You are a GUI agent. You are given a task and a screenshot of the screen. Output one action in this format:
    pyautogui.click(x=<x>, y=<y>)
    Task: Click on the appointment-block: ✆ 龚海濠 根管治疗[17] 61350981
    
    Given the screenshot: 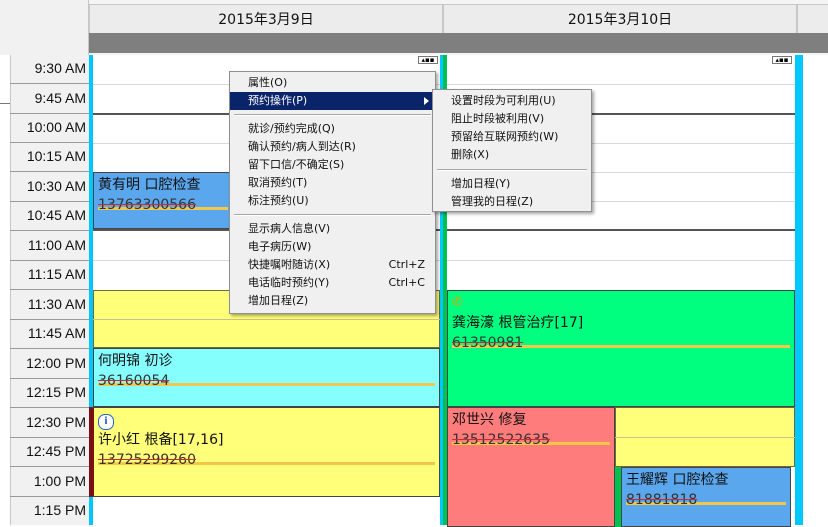 What is the action you would take?
    pyautogui.click(x=621, y=348)
    